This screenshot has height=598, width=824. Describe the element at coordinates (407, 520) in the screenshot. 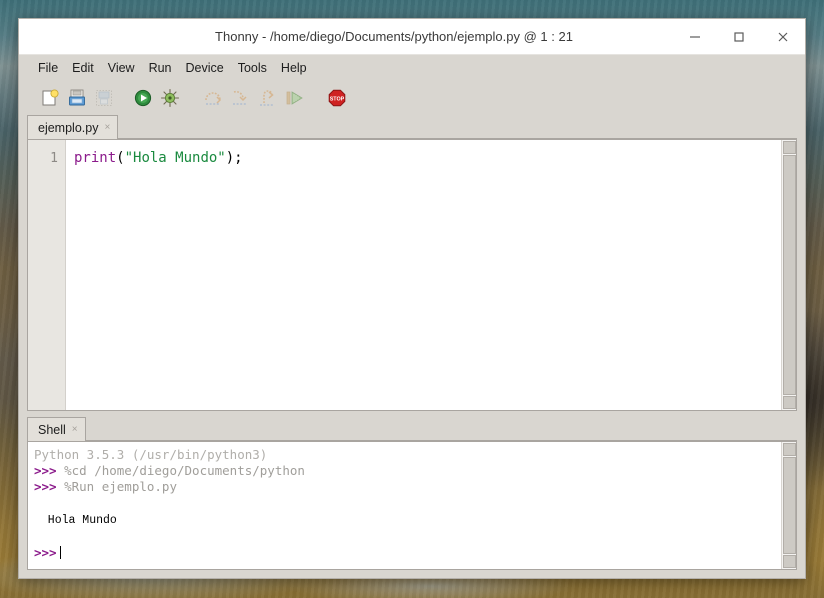

I see `shell-line-output: Hola Mundo` at that location.